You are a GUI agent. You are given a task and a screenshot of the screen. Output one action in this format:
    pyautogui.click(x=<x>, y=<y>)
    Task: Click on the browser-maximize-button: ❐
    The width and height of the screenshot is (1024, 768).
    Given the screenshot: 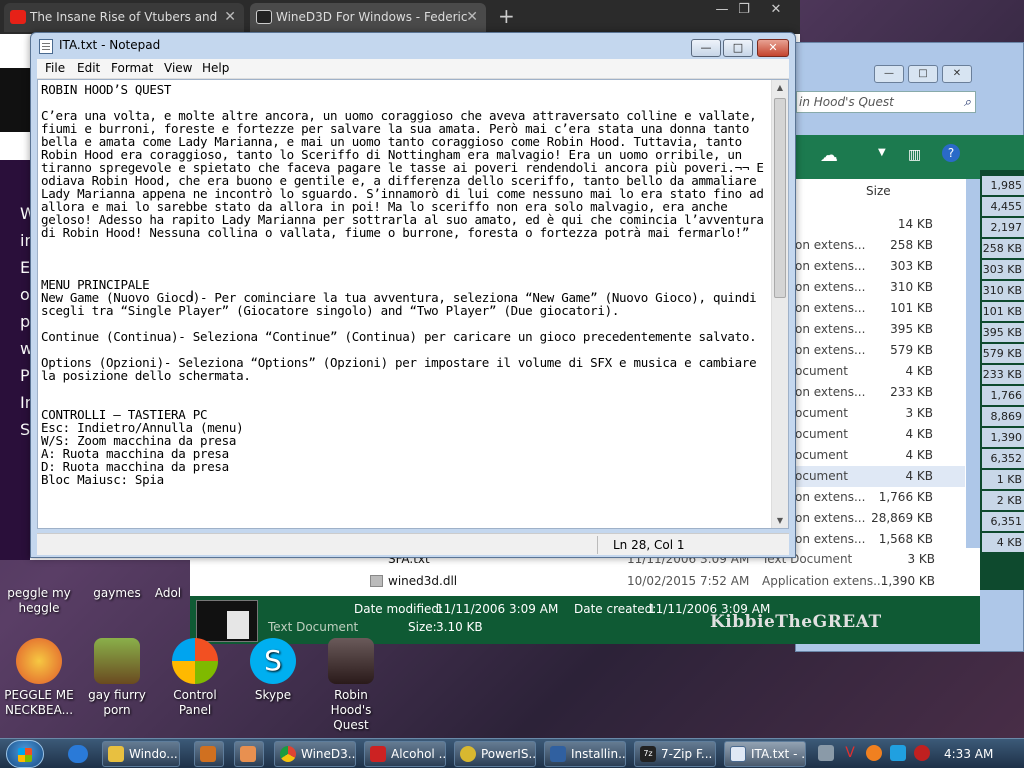 What is the action you would take?
    pyautogui.click(x=744, y=10)
    